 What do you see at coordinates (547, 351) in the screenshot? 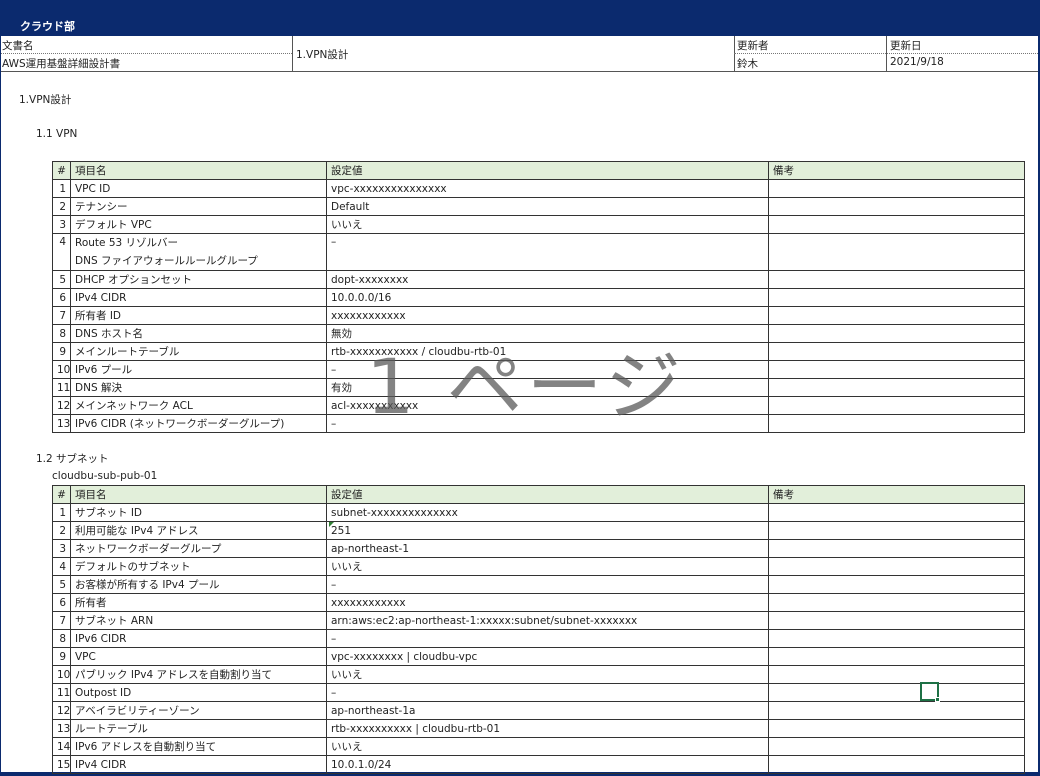
I see `item-value: rtb-xxxxxxxxxxx / cloudbu-rtb-01` at bounding box center [547, 351].